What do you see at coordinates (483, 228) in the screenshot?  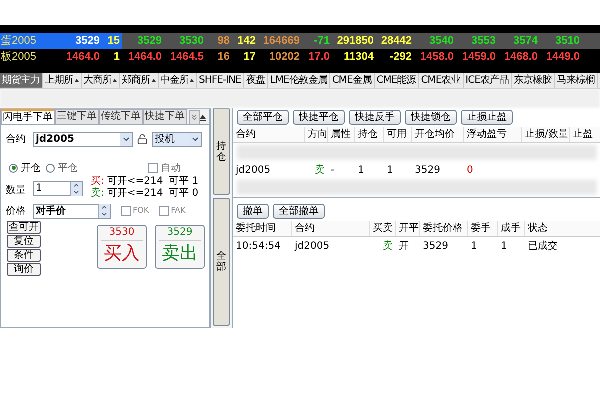 I see `column-header: 委手` at bounding box center [483, 228].